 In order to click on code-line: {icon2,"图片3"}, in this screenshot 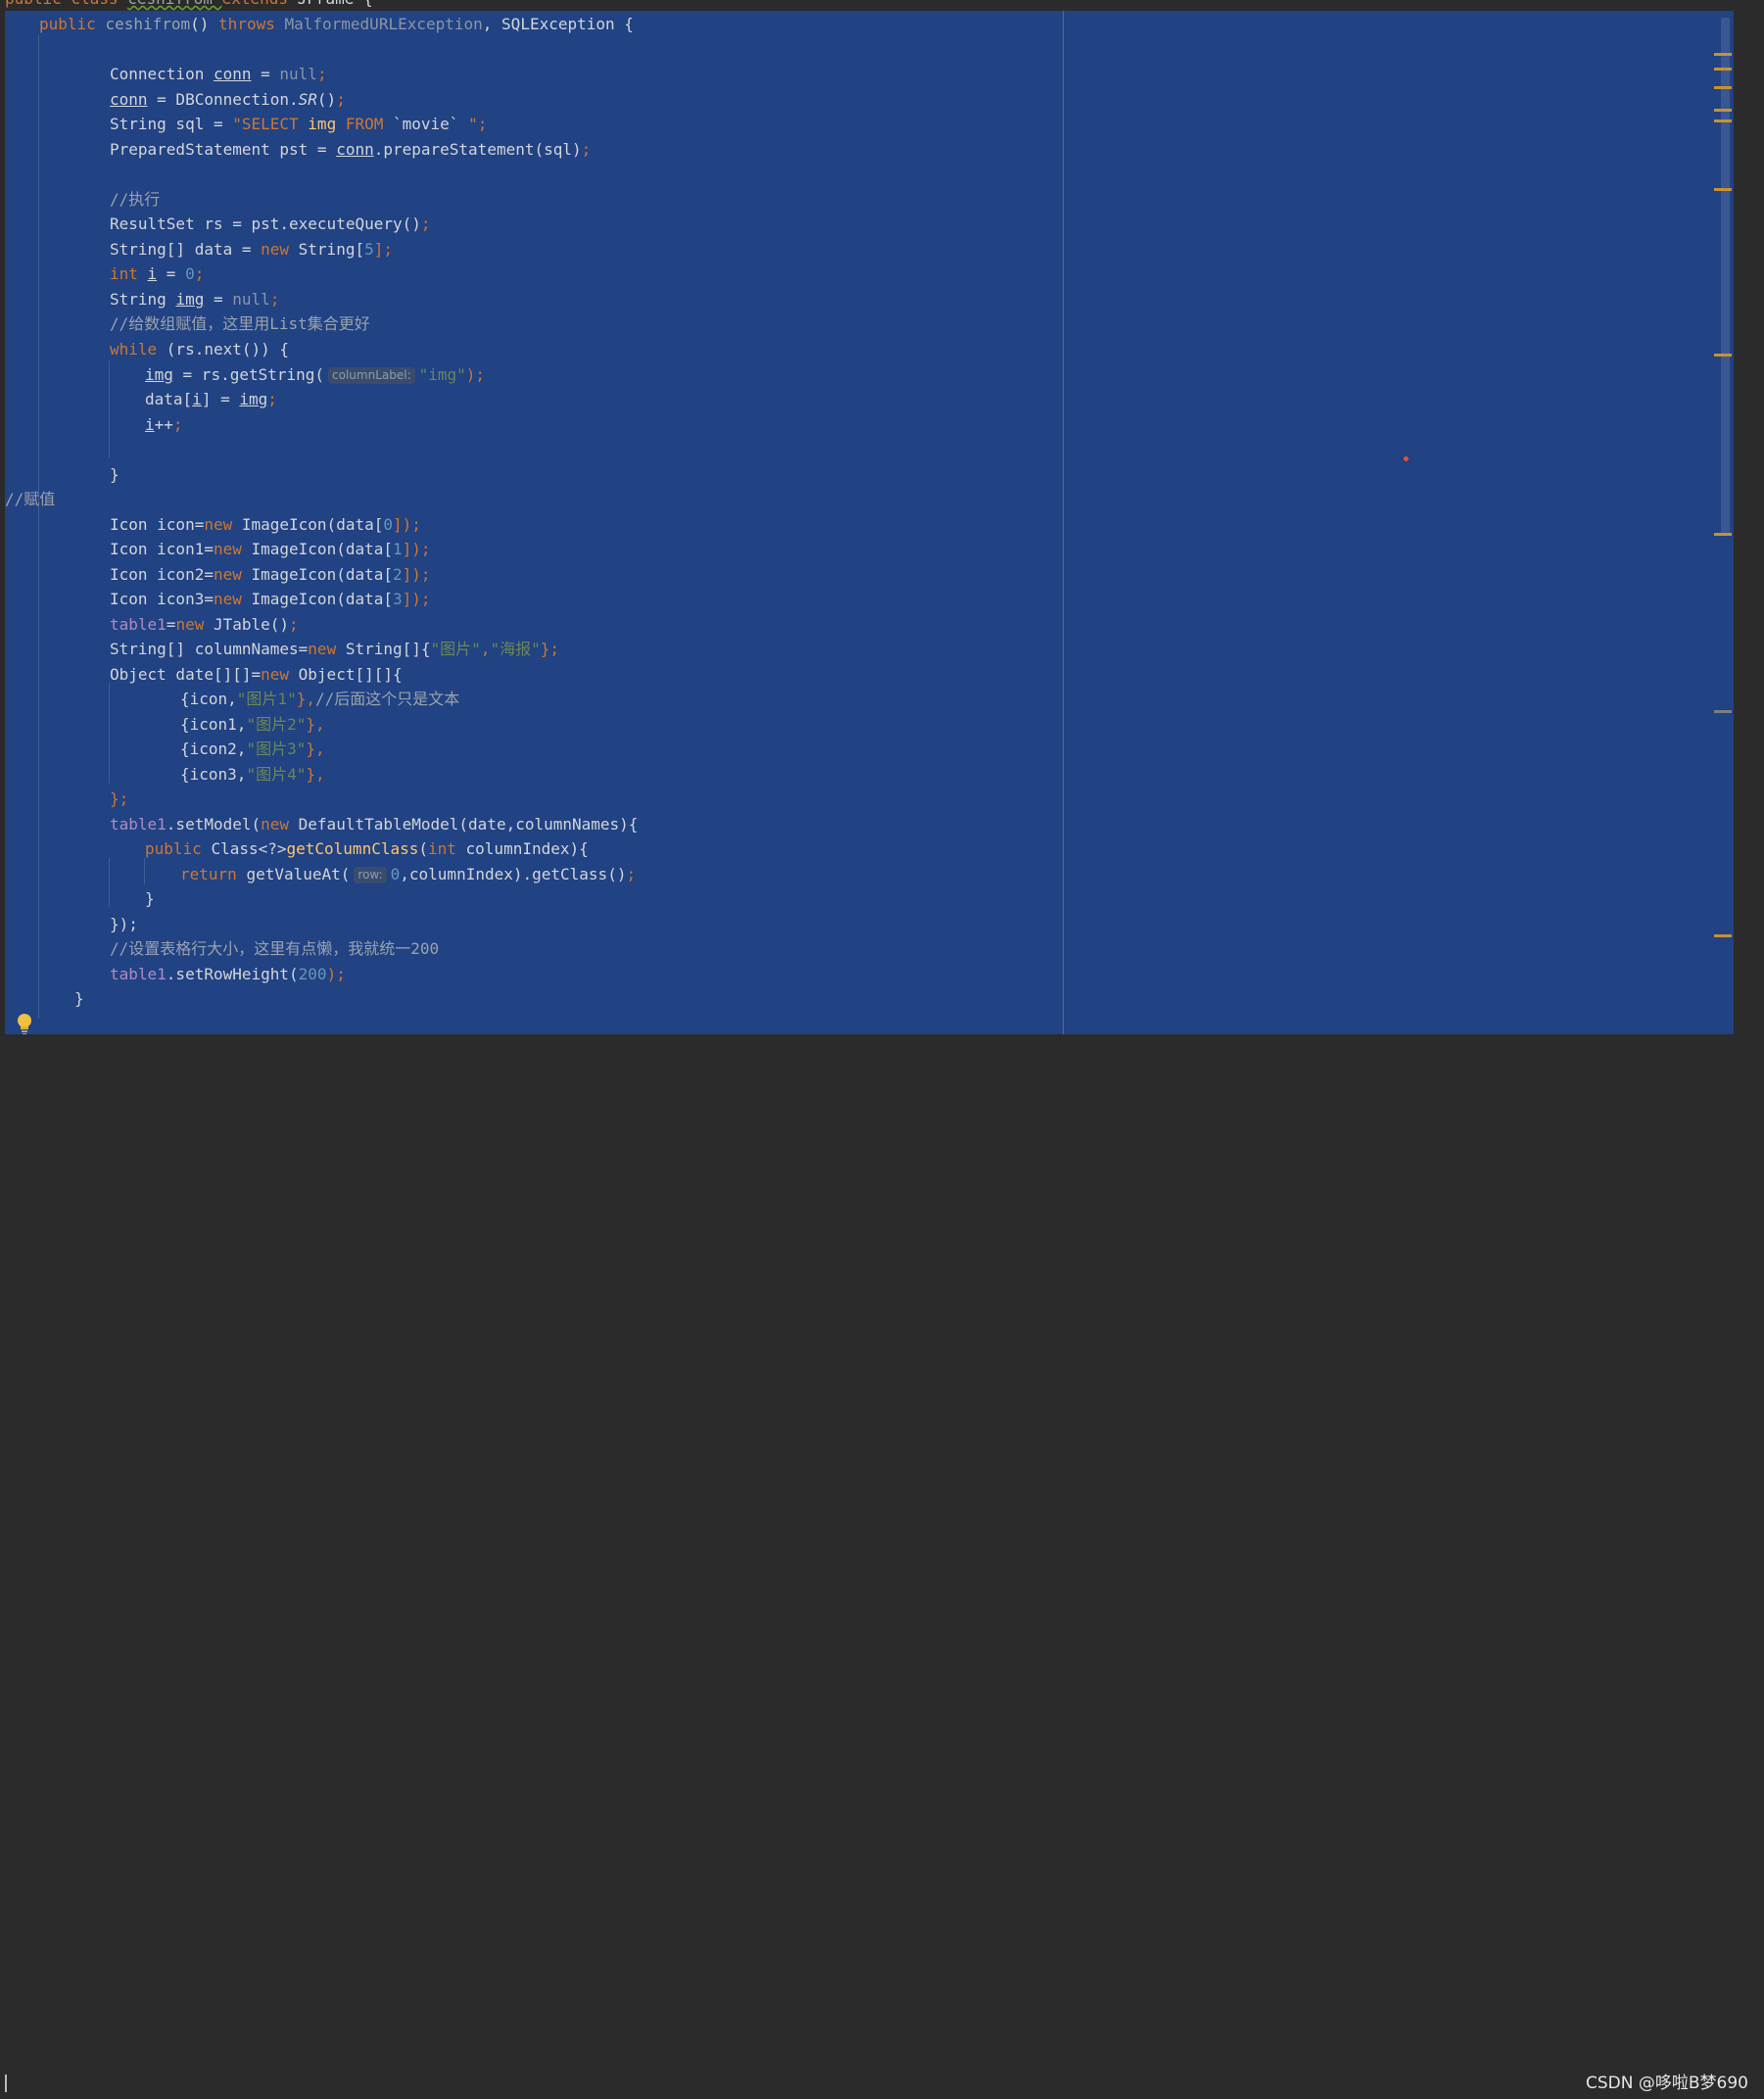, I will do `click(252, 749)`.